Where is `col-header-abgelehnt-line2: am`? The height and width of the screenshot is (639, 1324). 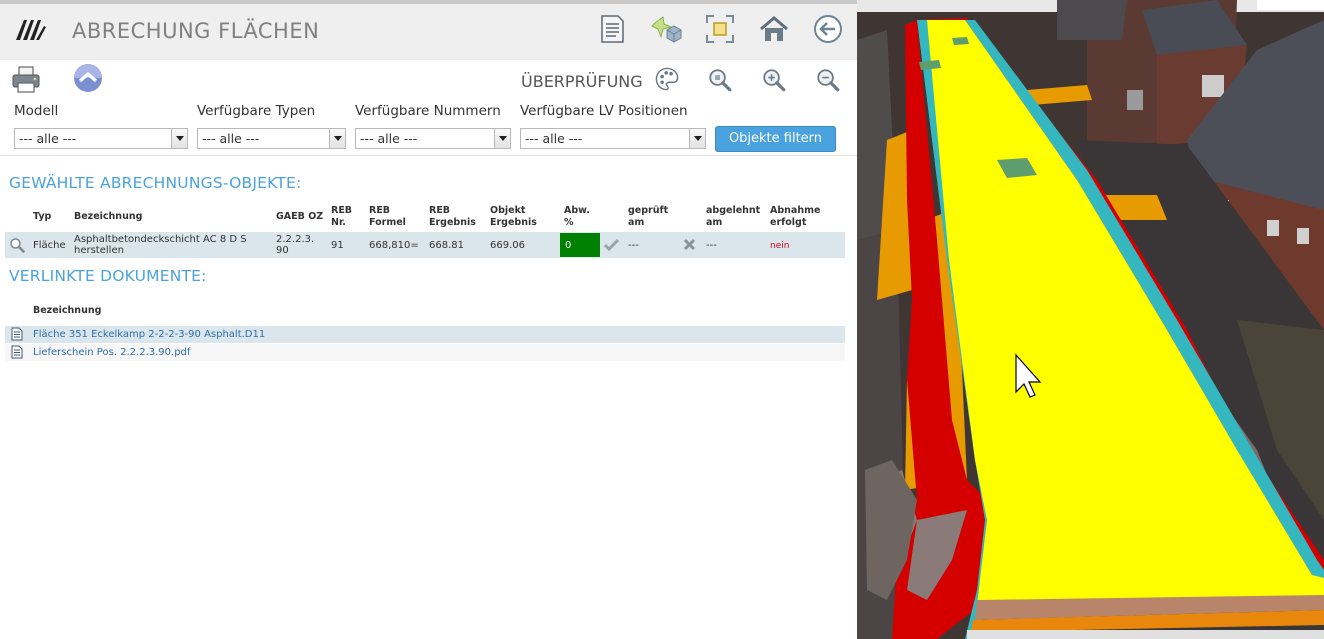 col-header-abgelehnt-line2: am is located at coordinates (714, 222).